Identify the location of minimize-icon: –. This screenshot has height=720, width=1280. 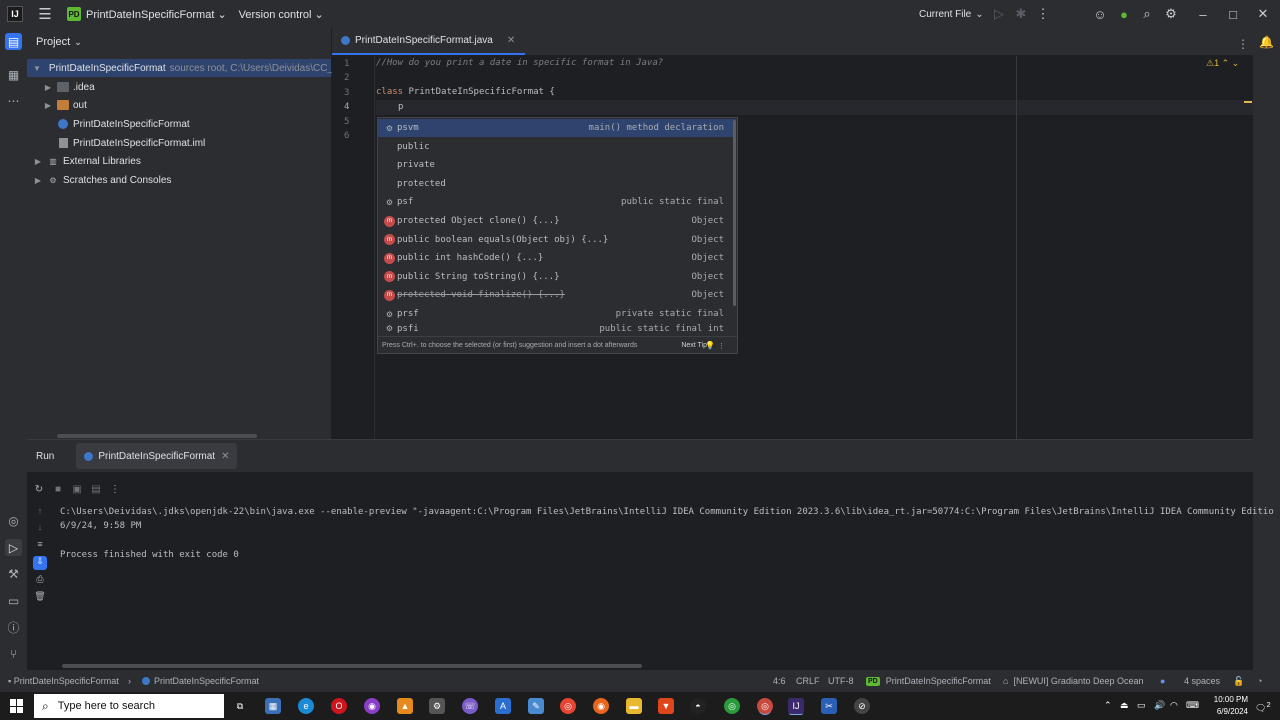
(1203, 14).